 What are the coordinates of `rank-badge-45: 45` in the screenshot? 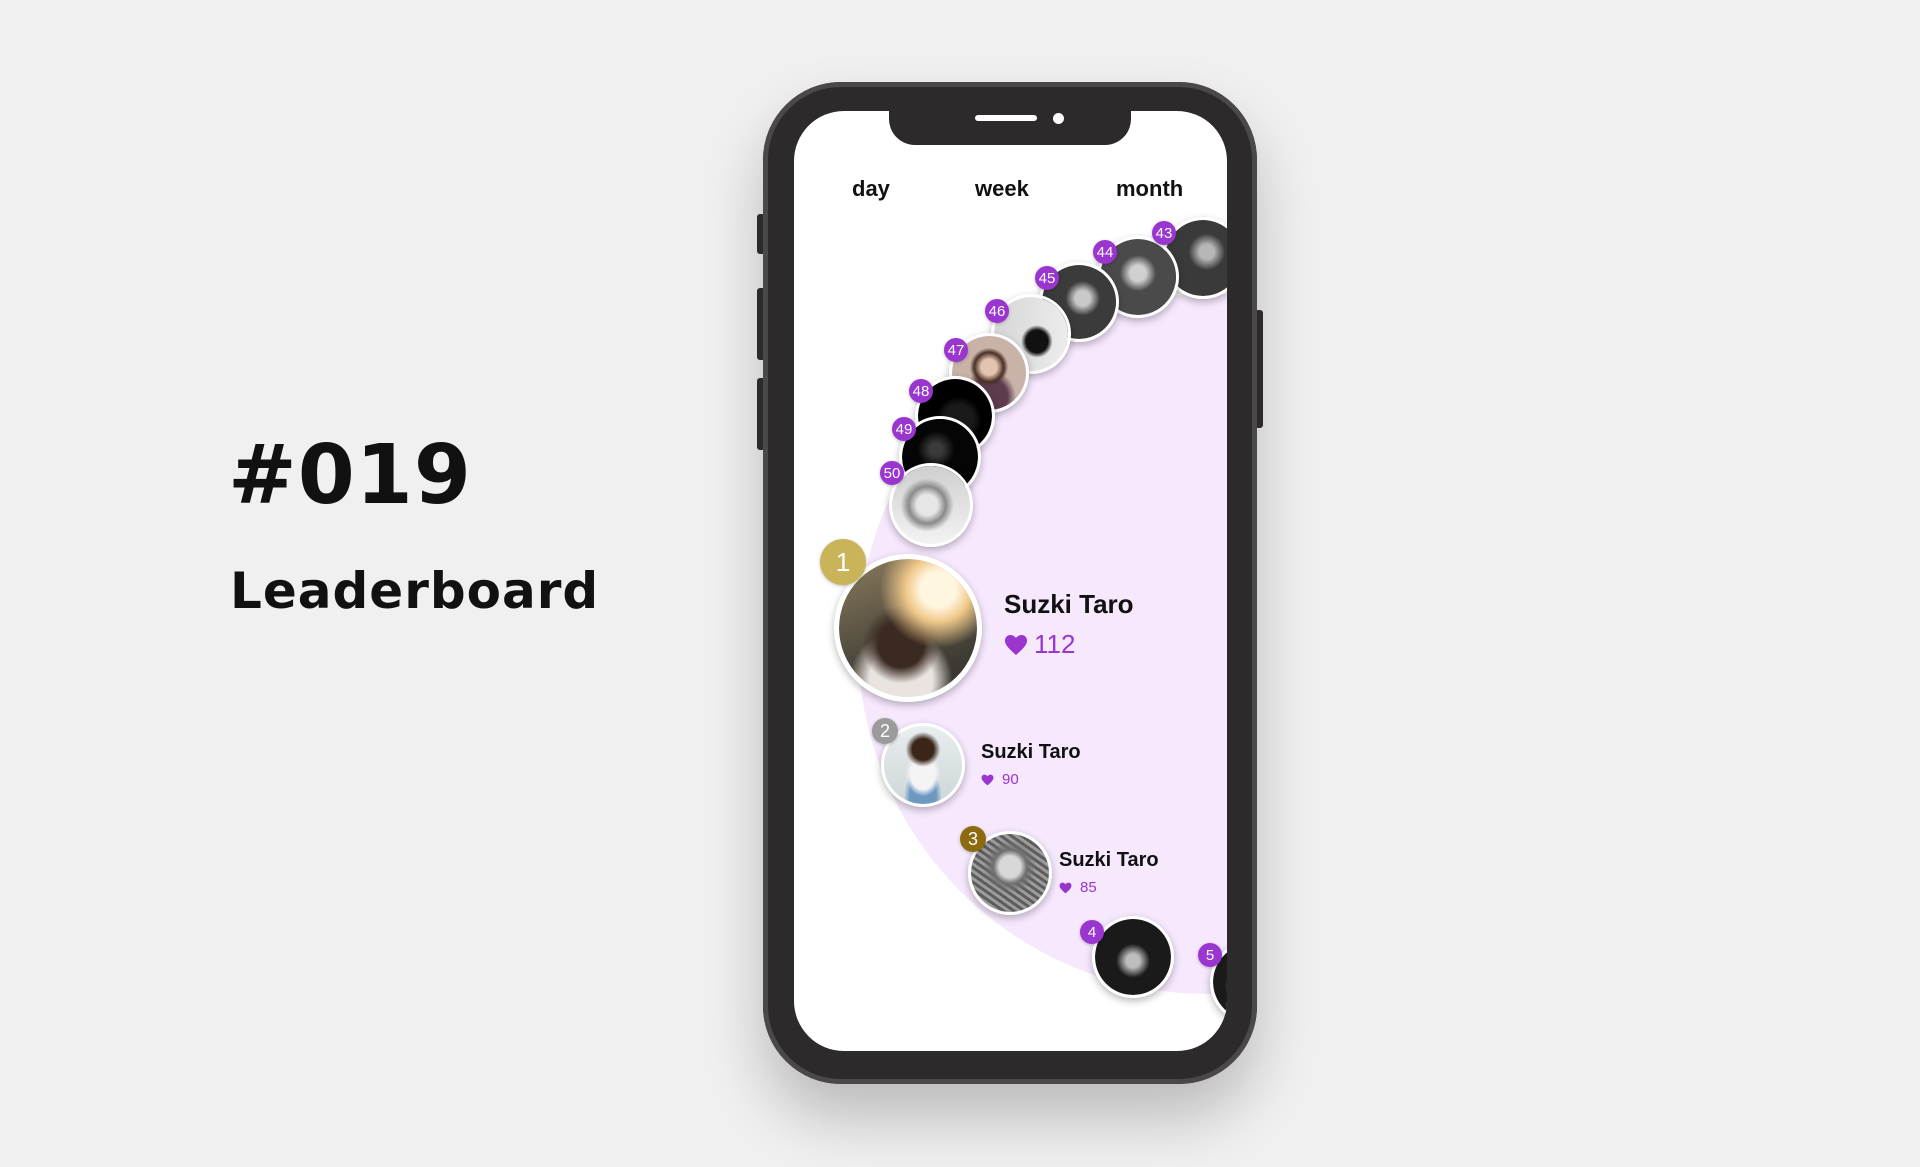 It's located at (1047, 278).